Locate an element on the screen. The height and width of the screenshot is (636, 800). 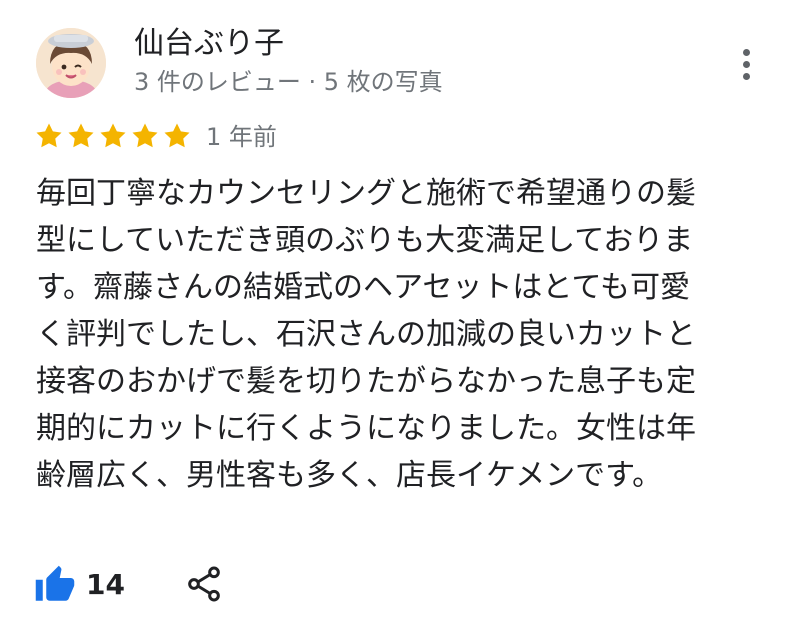
avatar-illustration is located at coordinates (71, 63).